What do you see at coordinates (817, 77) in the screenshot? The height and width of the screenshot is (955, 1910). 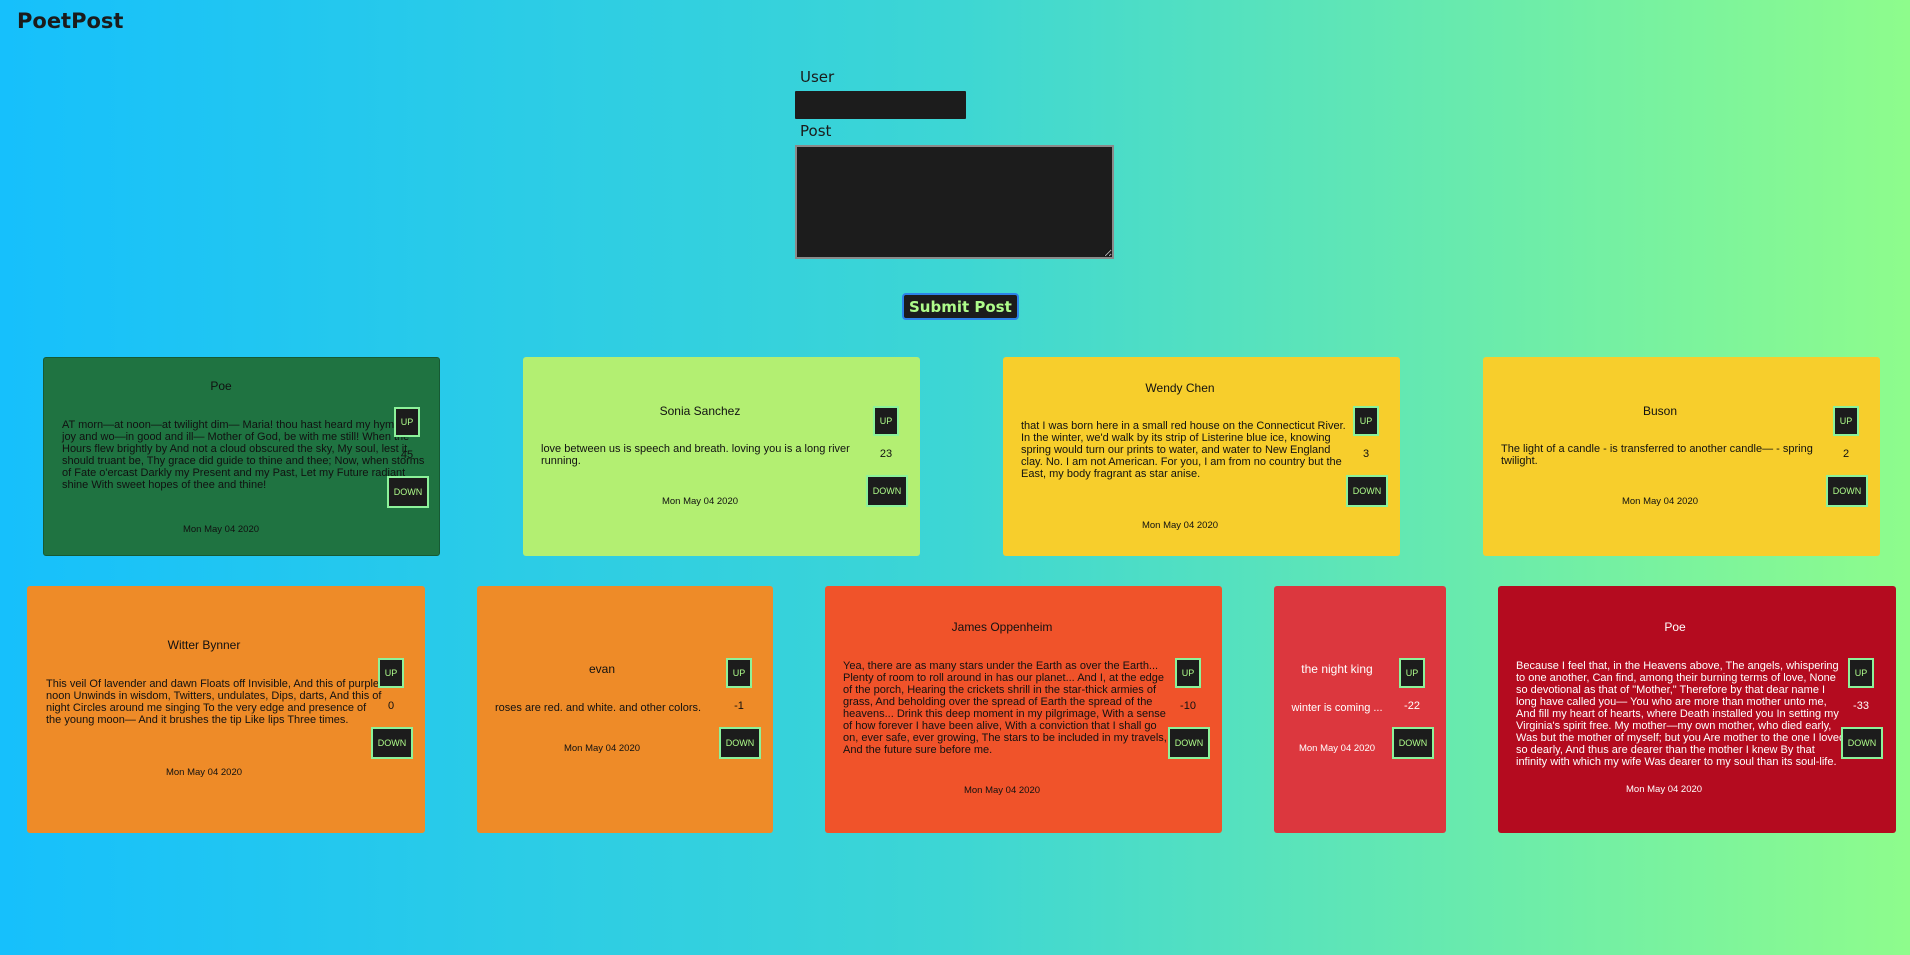 I see `user-label: User` at bounding box center [817, 77].